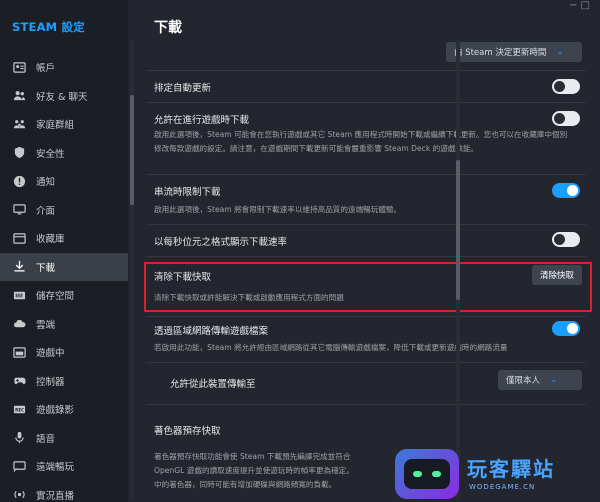  Describe the element at coordinates (55, 468) in the screenshot. I see `sidebar-item-label: 遠端暢玩` at that location.